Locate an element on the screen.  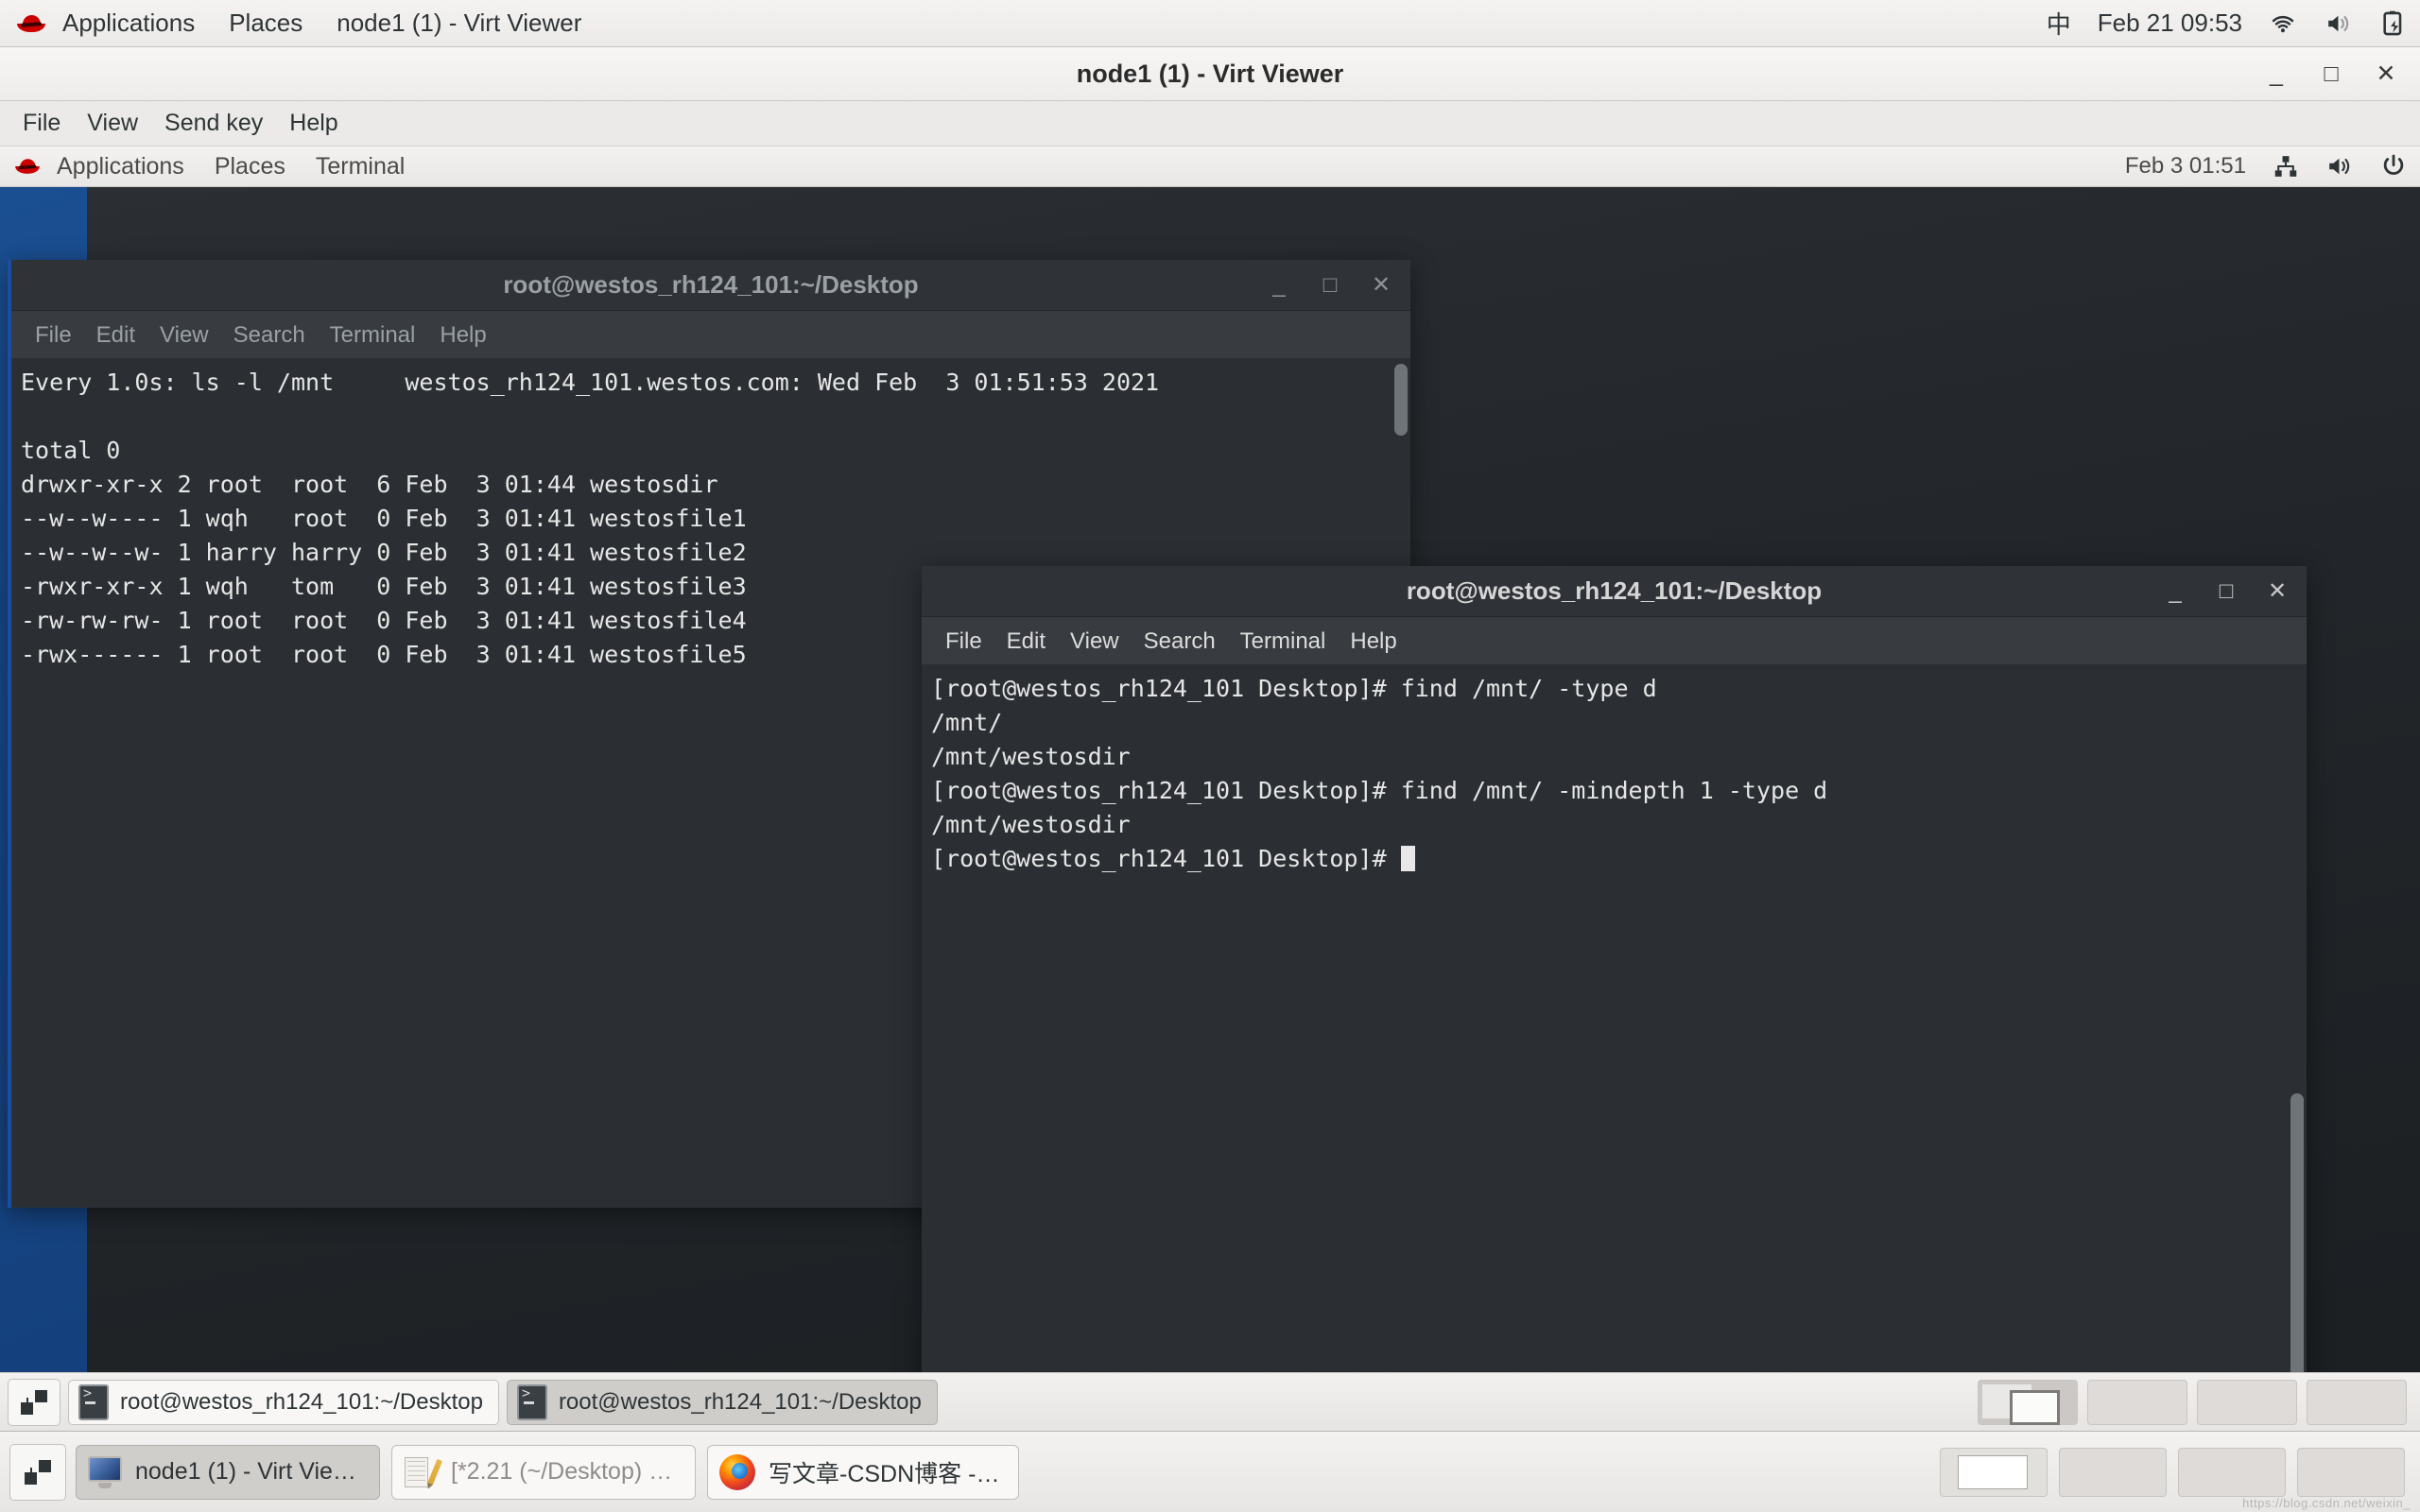
guest-workspace-switcher is located at coordinates (2192, 1402).